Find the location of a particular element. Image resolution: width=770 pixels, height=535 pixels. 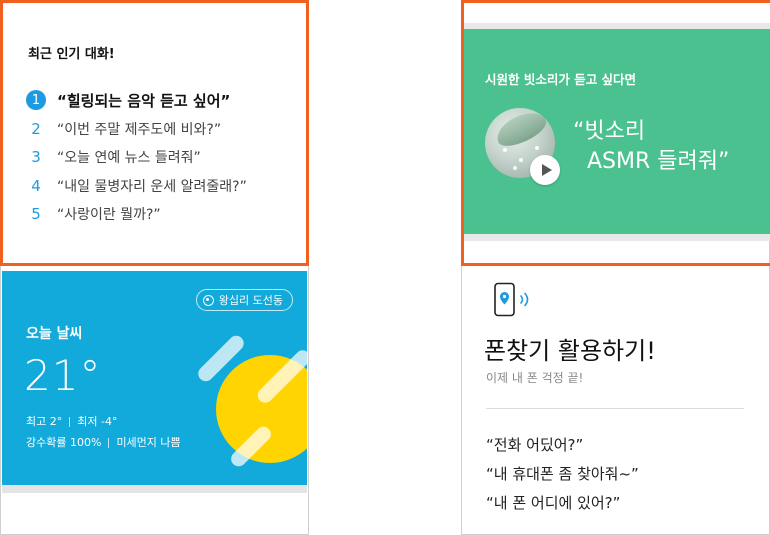

popular-item-text: “사랑이란 뭘까?” is located at coordinates (109, 215).